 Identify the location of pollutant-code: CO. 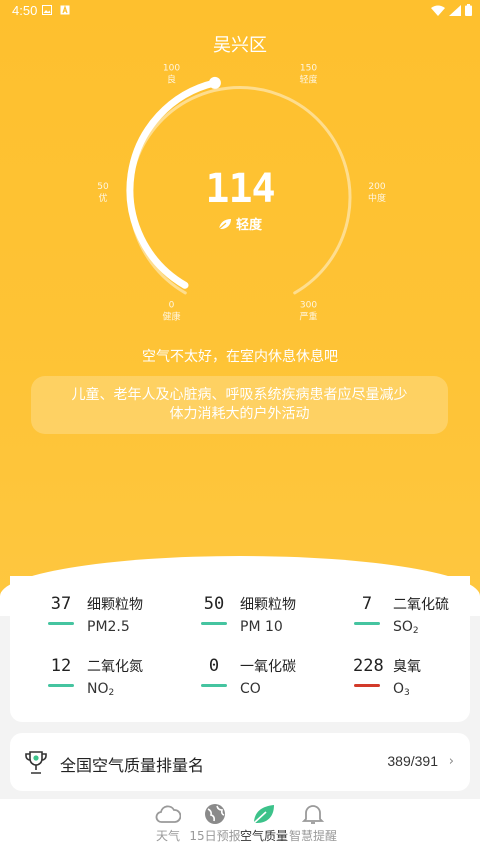
(250, 689).